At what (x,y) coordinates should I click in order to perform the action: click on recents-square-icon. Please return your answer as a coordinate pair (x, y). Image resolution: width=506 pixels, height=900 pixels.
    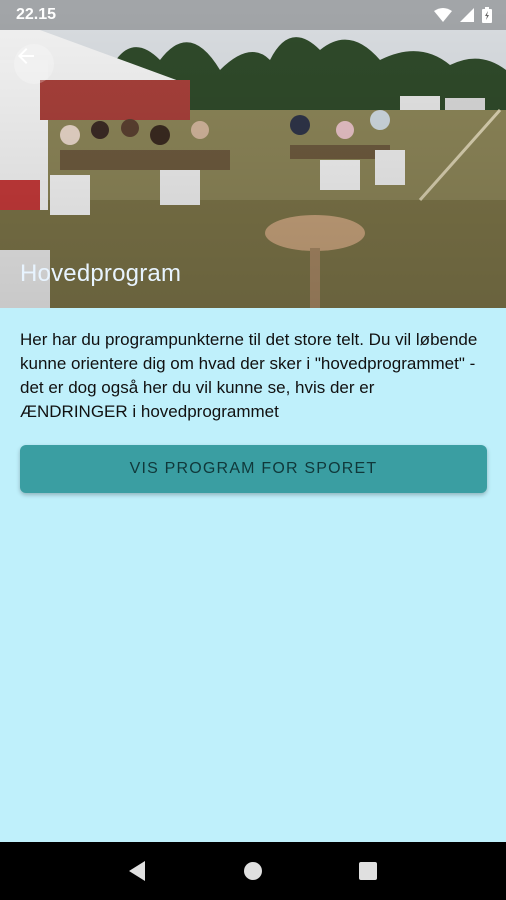
    Looking at the image, I should click on (368, 871).